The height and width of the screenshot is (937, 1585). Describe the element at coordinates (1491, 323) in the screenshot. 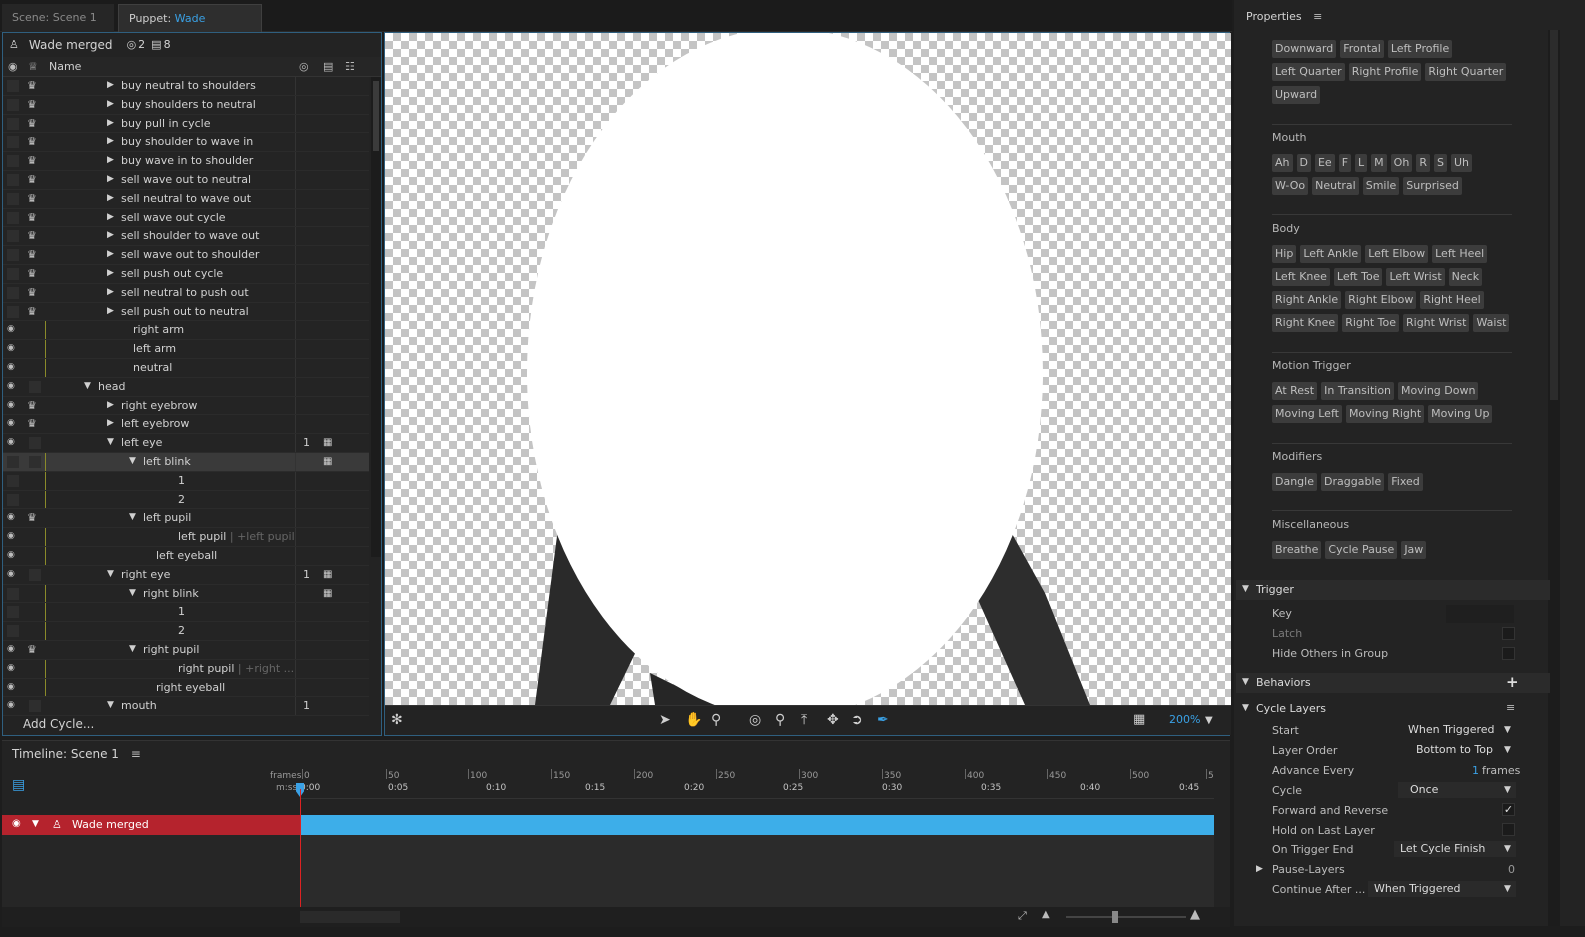

I see `tag-body: Waist` at that location.